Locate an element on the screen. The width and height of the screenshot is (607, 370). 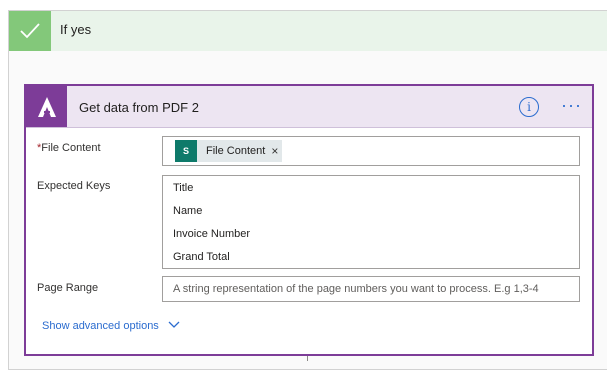
more-options-icon: ··· is located at coordinates (571, 105).